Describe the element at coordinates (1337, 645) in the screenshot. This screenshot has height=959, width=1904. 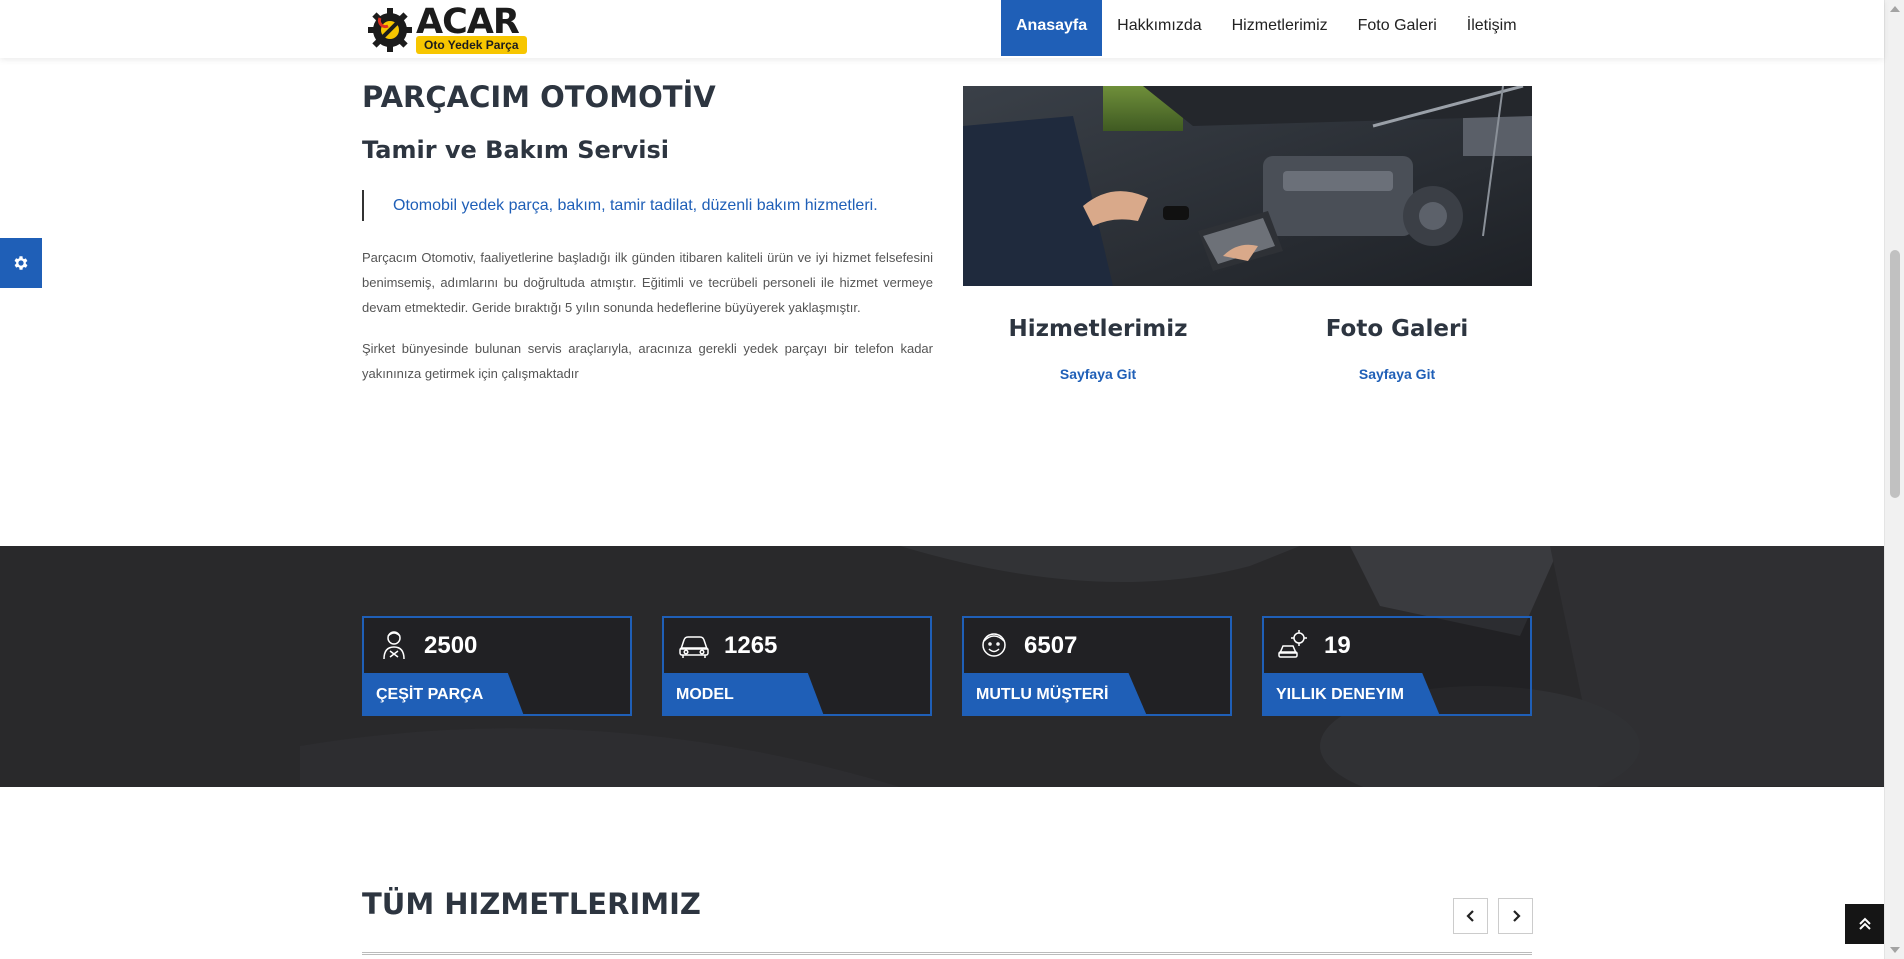
I see `stat-value: 19` at that location.